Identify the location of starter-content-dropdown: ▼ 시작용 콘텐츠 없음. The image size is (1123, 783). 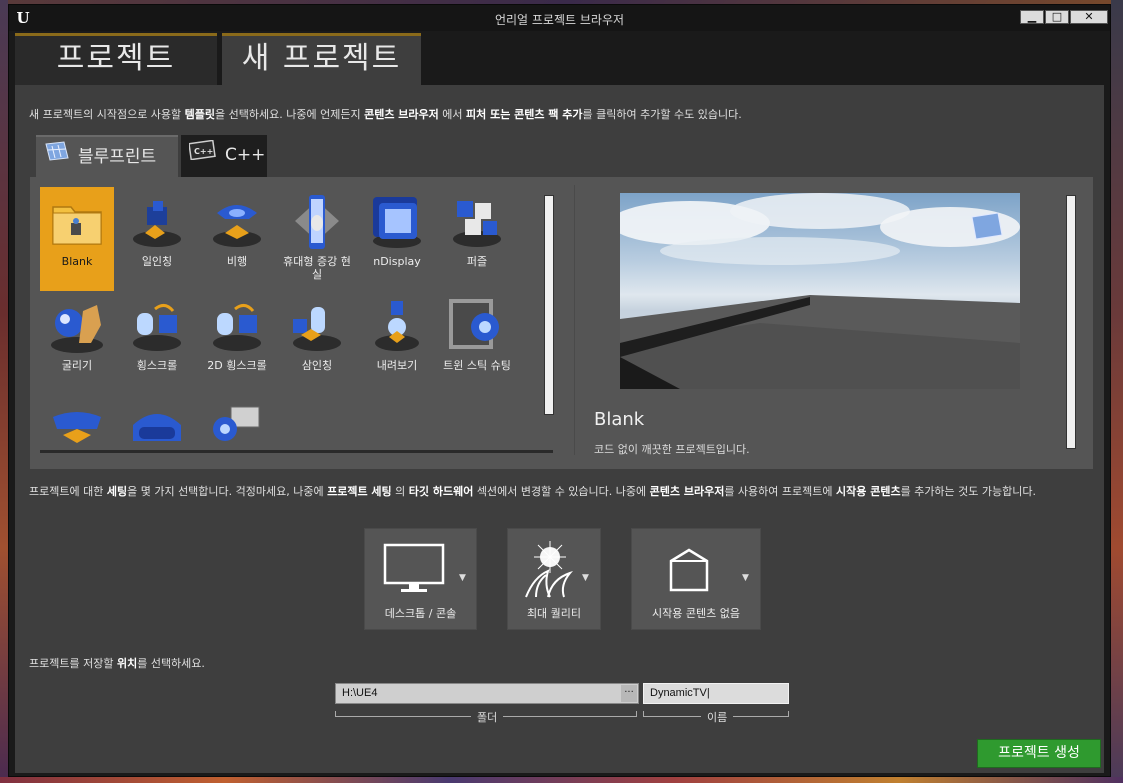
(696, 579).